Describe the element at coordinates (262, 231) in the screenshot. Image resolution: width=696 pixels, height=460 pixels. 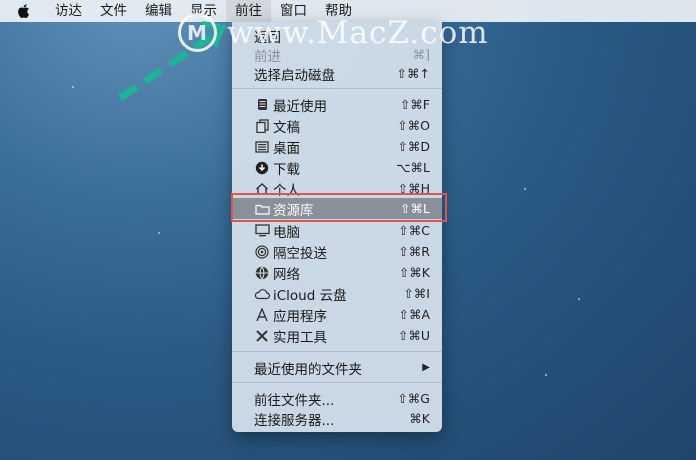
I see `computer-icon` at that location.